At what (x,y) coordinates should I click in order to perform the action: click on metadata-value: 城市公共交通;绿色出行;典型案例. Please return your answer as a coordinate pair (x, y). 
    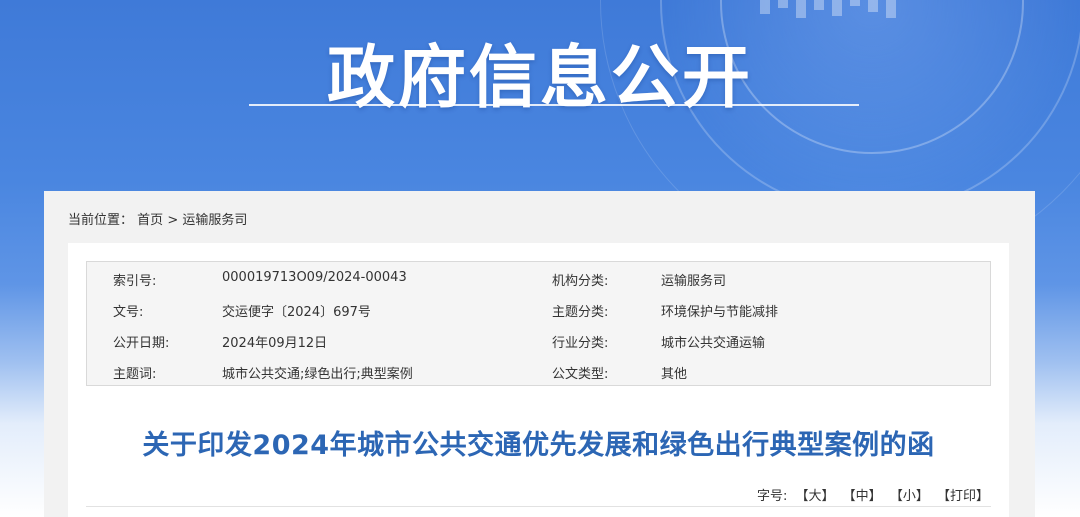
    Looking at the image, I should click on (317, 374).